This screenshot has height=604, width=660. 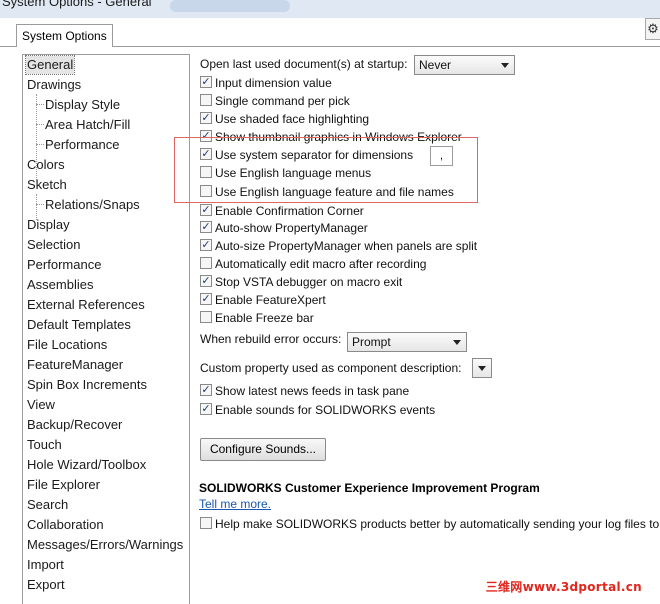 What do you see at coordinates (563, 587) in the screenshot?
I see `watermark: 三维网www.3dportal.cn` at bounding box center [563, 587].